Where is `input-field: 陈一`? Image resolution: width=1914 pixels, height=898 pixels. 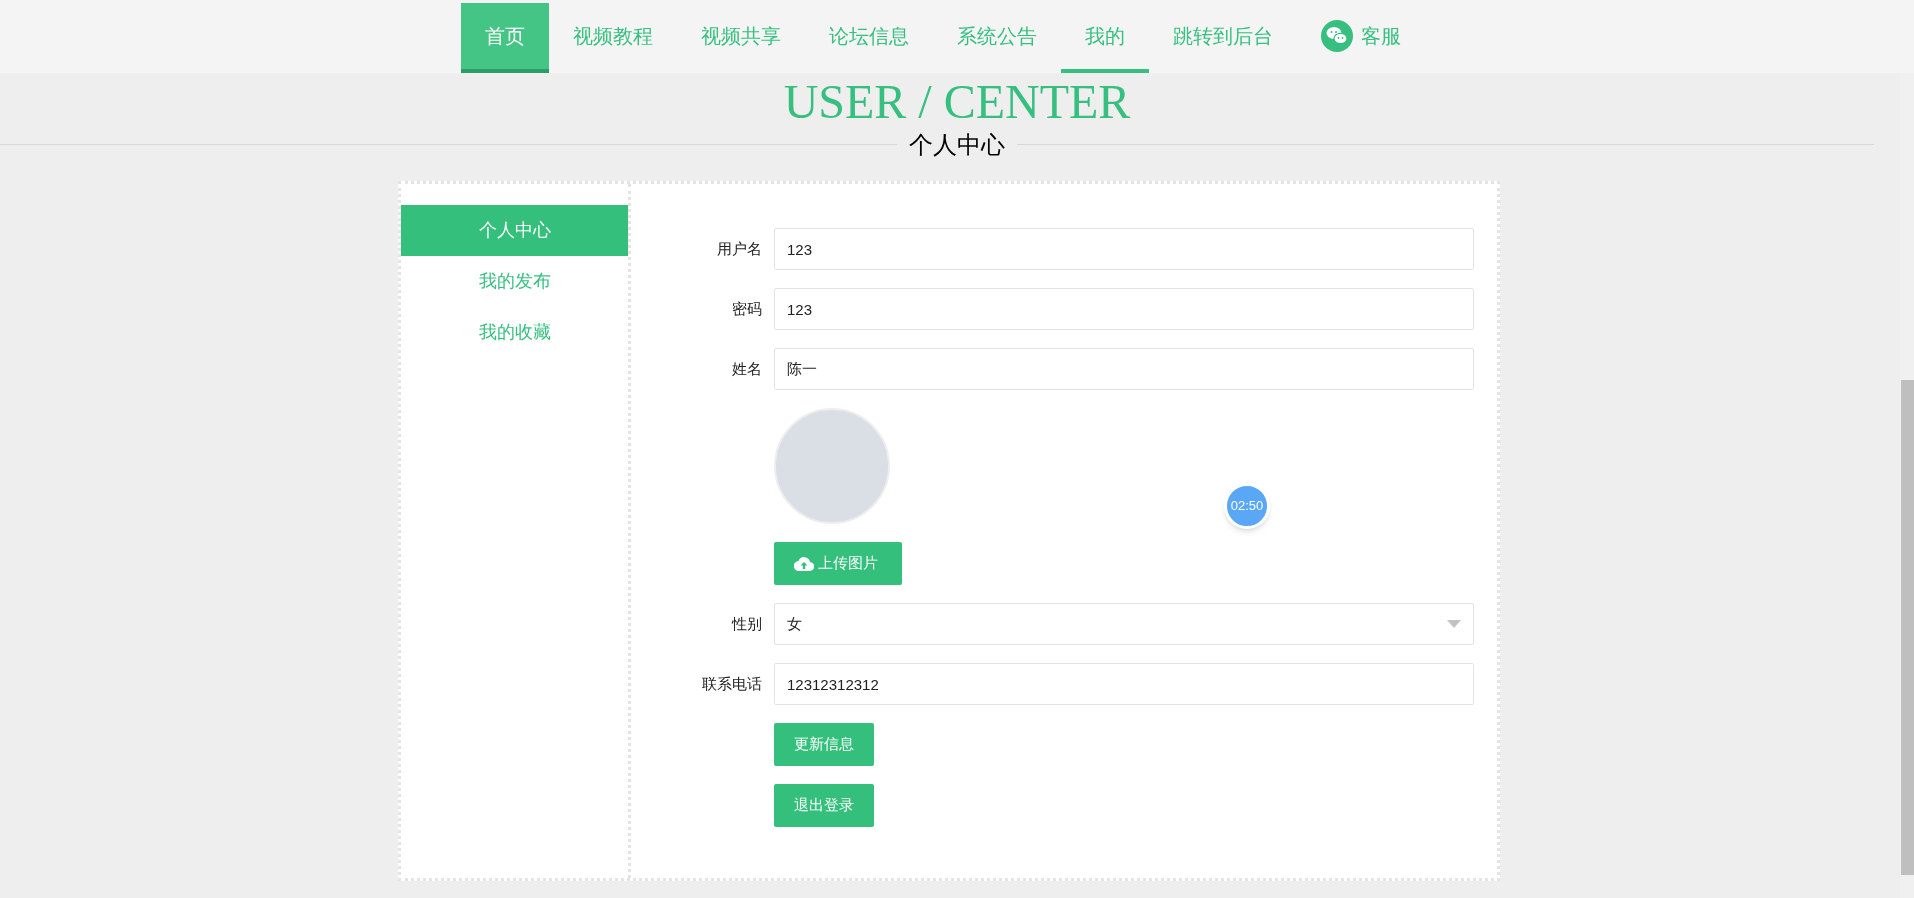
input-field: 陈一 is located at coordinates (1124, 369).